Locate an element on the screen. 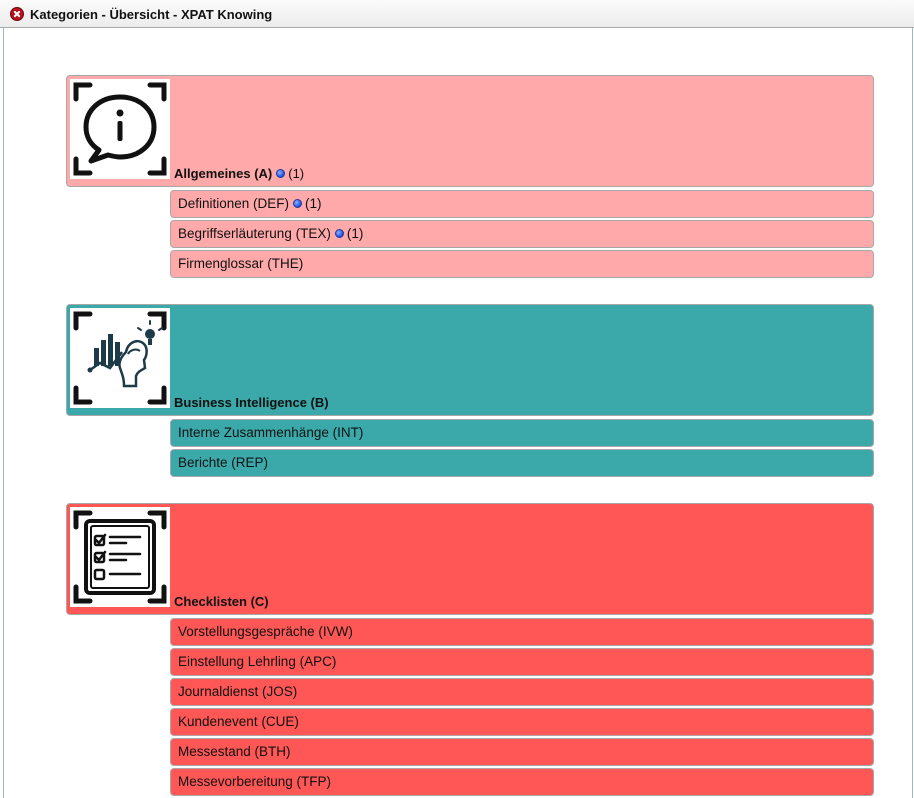 Image resolution: width=914 pixels, height=798 pixels. category-business-intelligence: Business Intelligence (B) is located at coordinates (470, 360).